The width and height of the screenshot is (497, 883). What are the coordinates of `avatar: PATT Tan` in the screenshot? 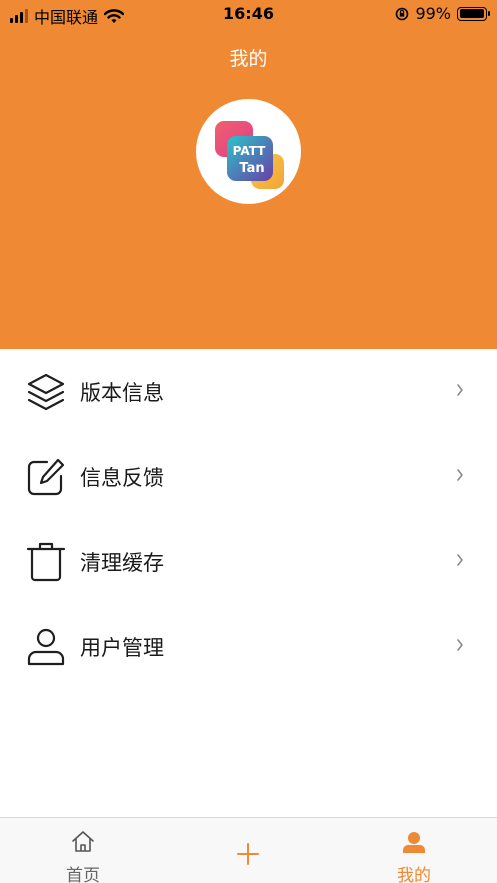 It's located at (248, 151).